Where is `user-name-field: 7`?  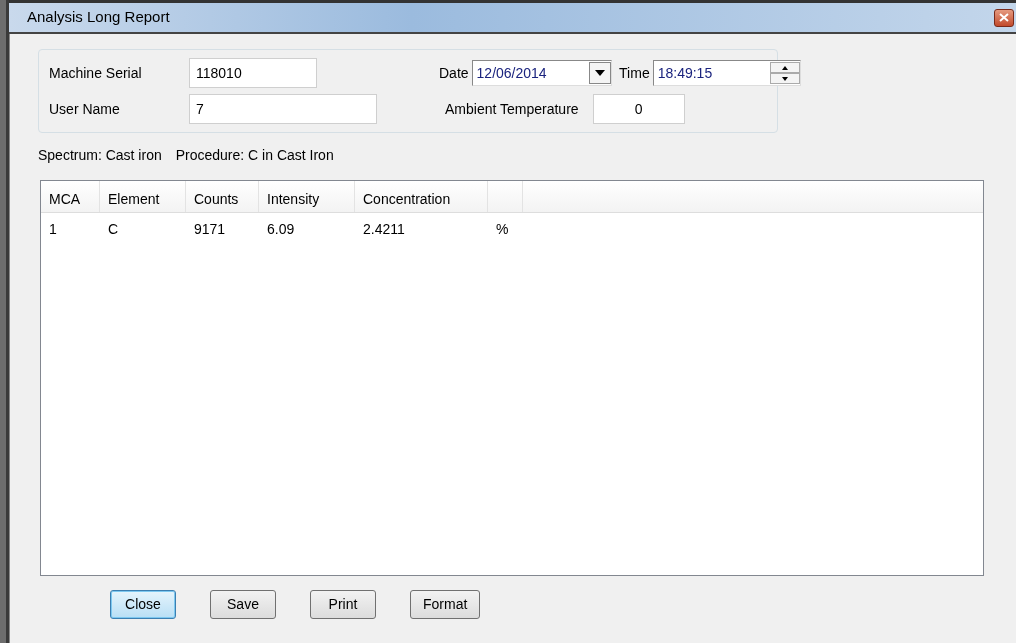
user-name-field: 7 is located at coordinates (283, 109).